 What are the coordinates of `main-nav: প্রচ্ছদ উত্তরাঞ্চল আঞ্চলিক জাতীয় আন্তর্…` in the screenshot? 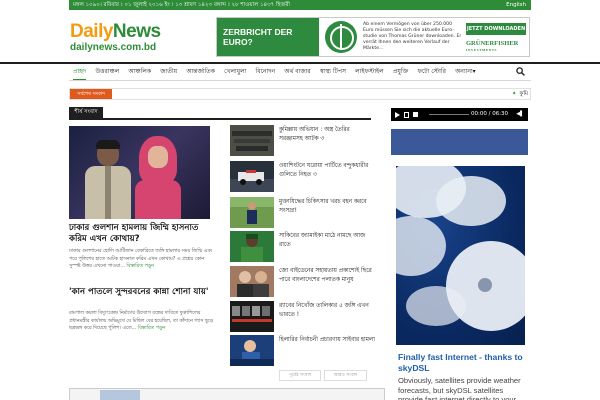 It's located at (300, 72).